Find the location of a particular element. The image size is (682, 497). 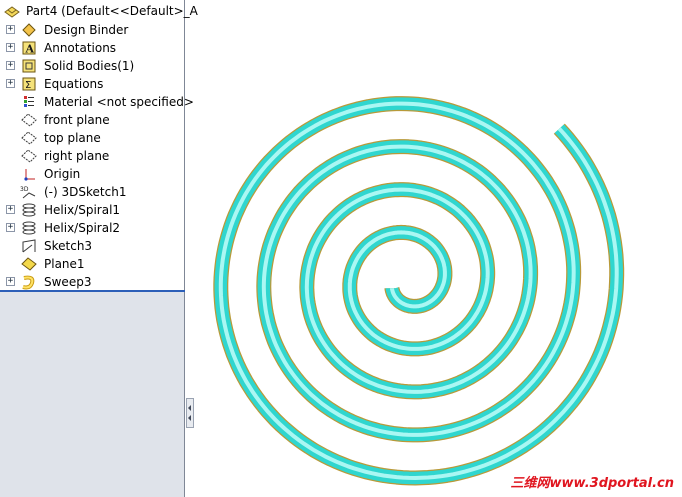

3d-sketch-icon: 3D is located at coordinates (28, 192).